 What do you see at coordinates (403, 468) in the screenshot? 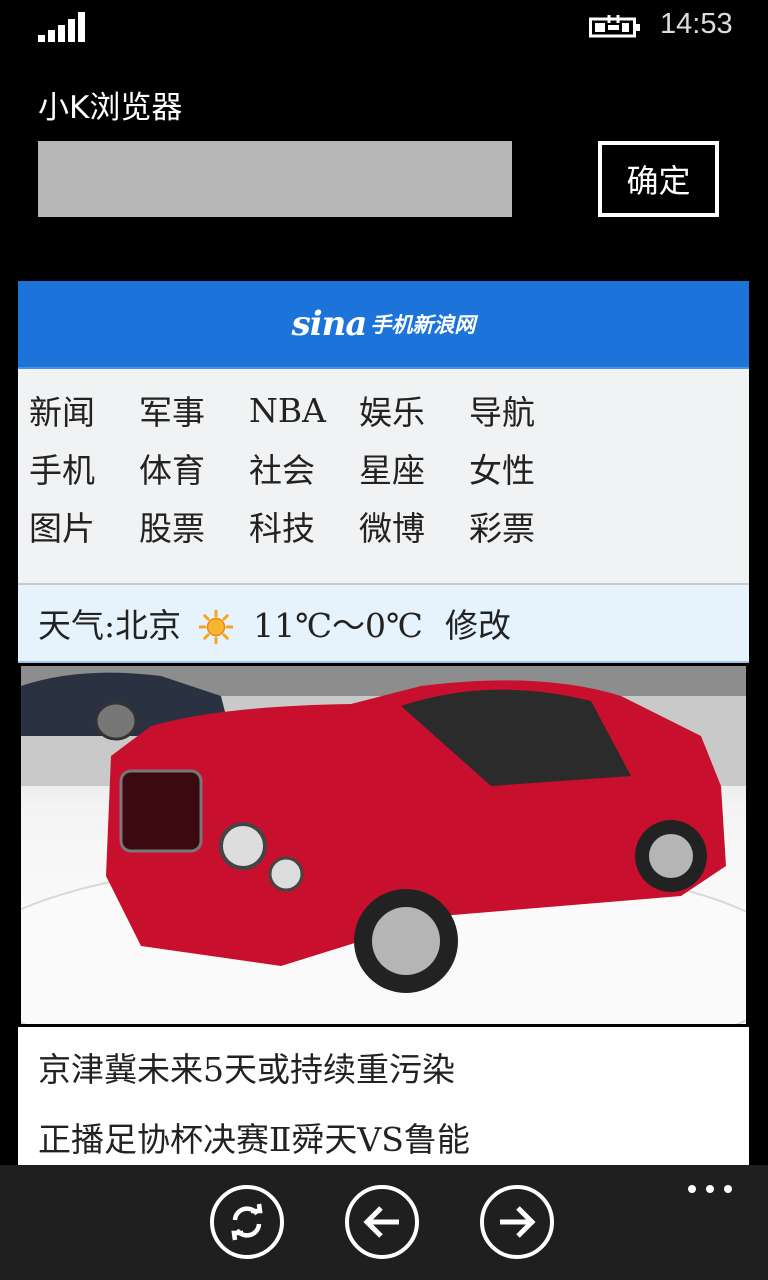
I see `nav-link-horoscope: 星座` at bounding box center [403, 468].